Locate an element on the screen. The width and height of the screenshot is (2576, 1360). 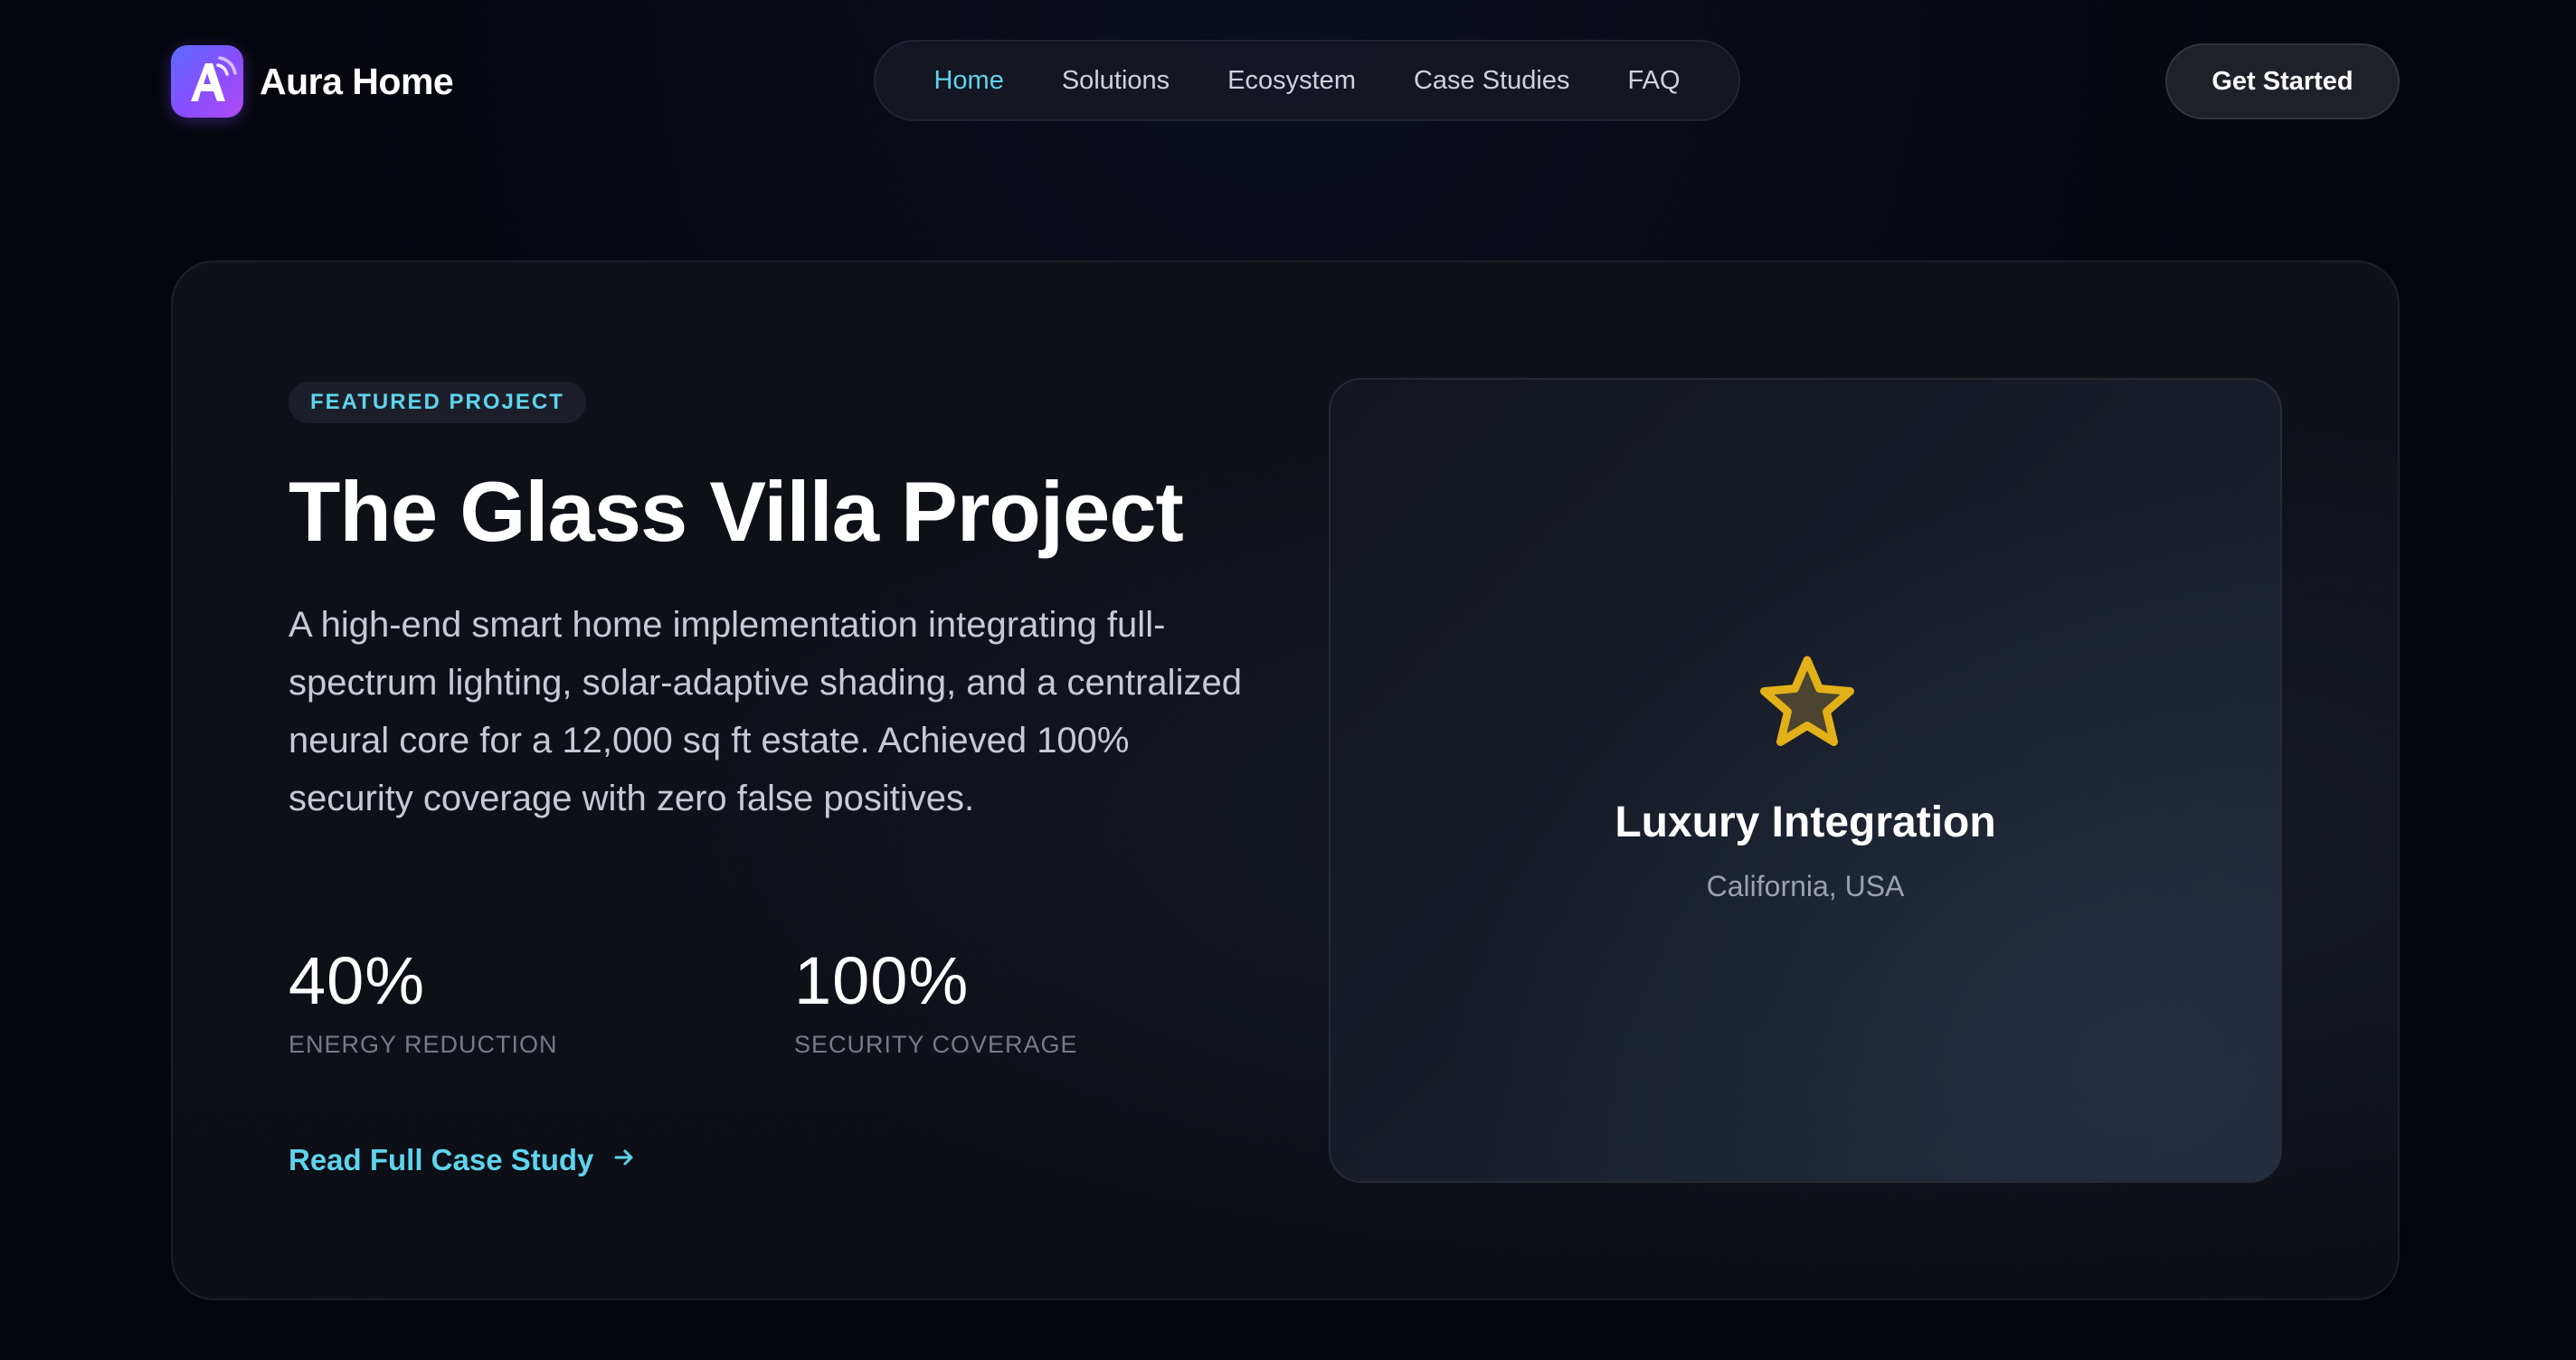
brand-logo-icon is located at coordinates (207, 82).